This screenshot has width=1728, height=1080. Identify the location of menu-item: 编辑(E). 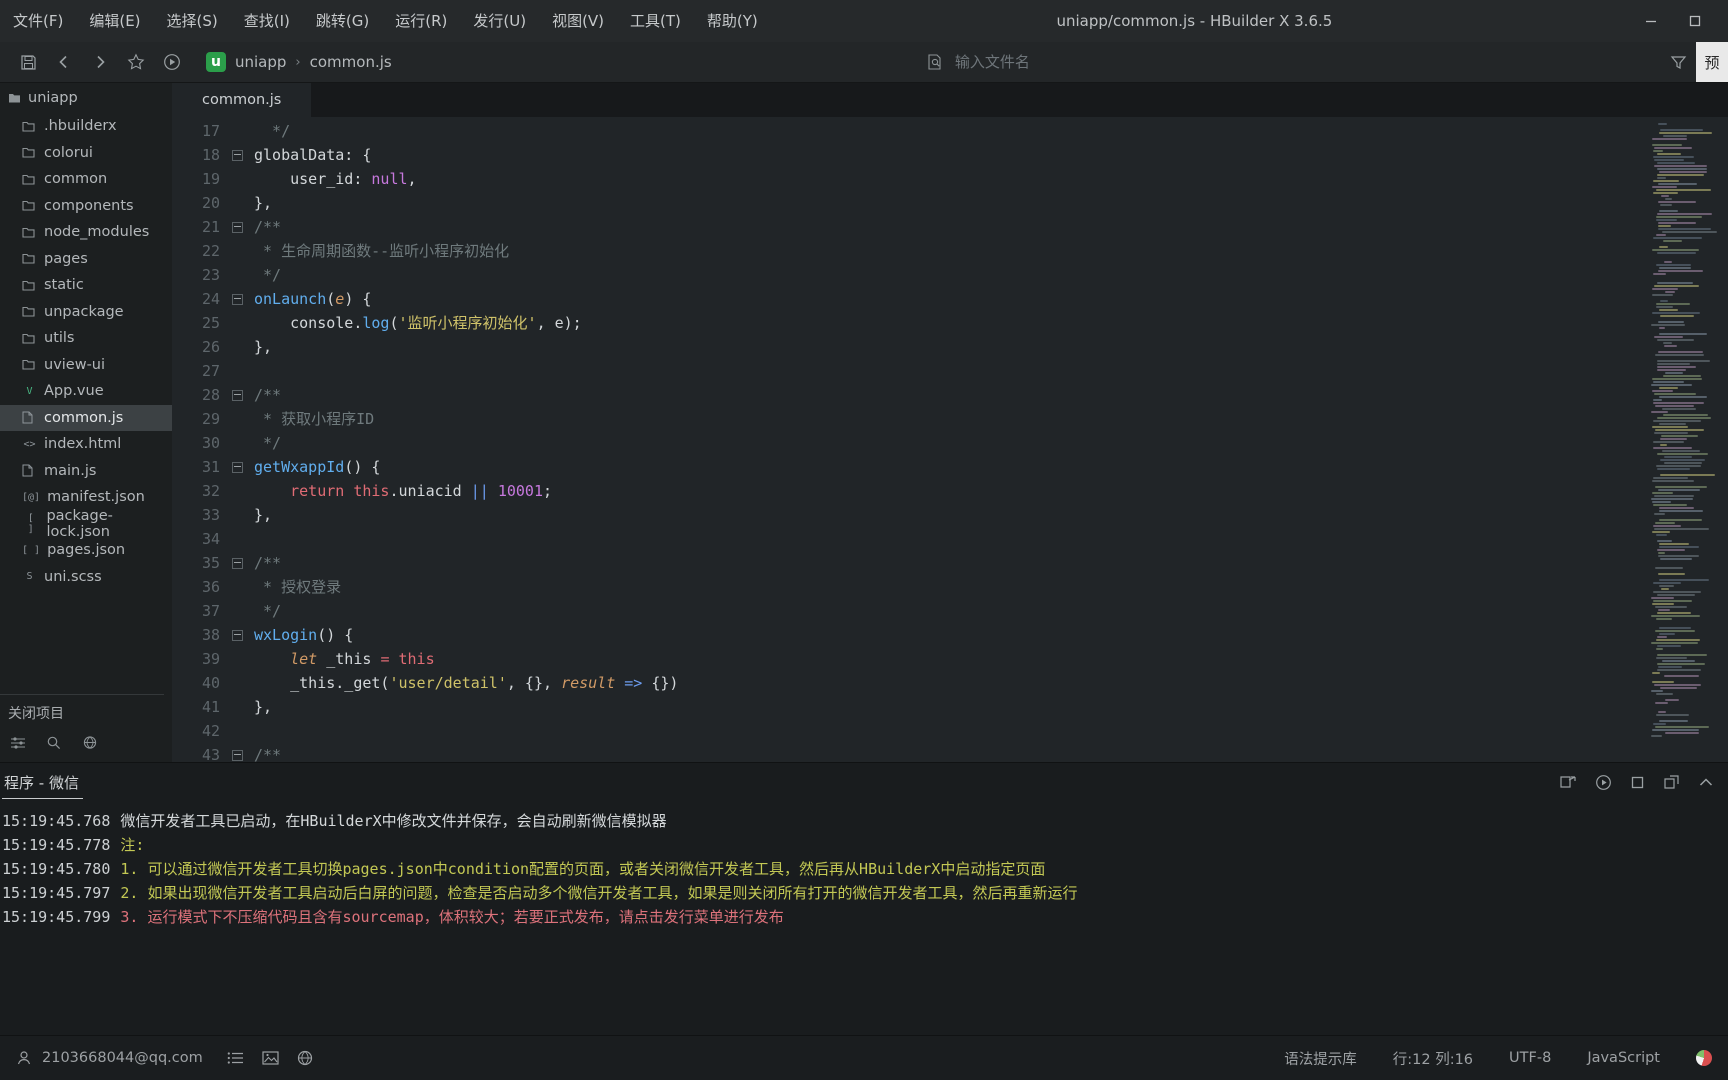
(114, 21).